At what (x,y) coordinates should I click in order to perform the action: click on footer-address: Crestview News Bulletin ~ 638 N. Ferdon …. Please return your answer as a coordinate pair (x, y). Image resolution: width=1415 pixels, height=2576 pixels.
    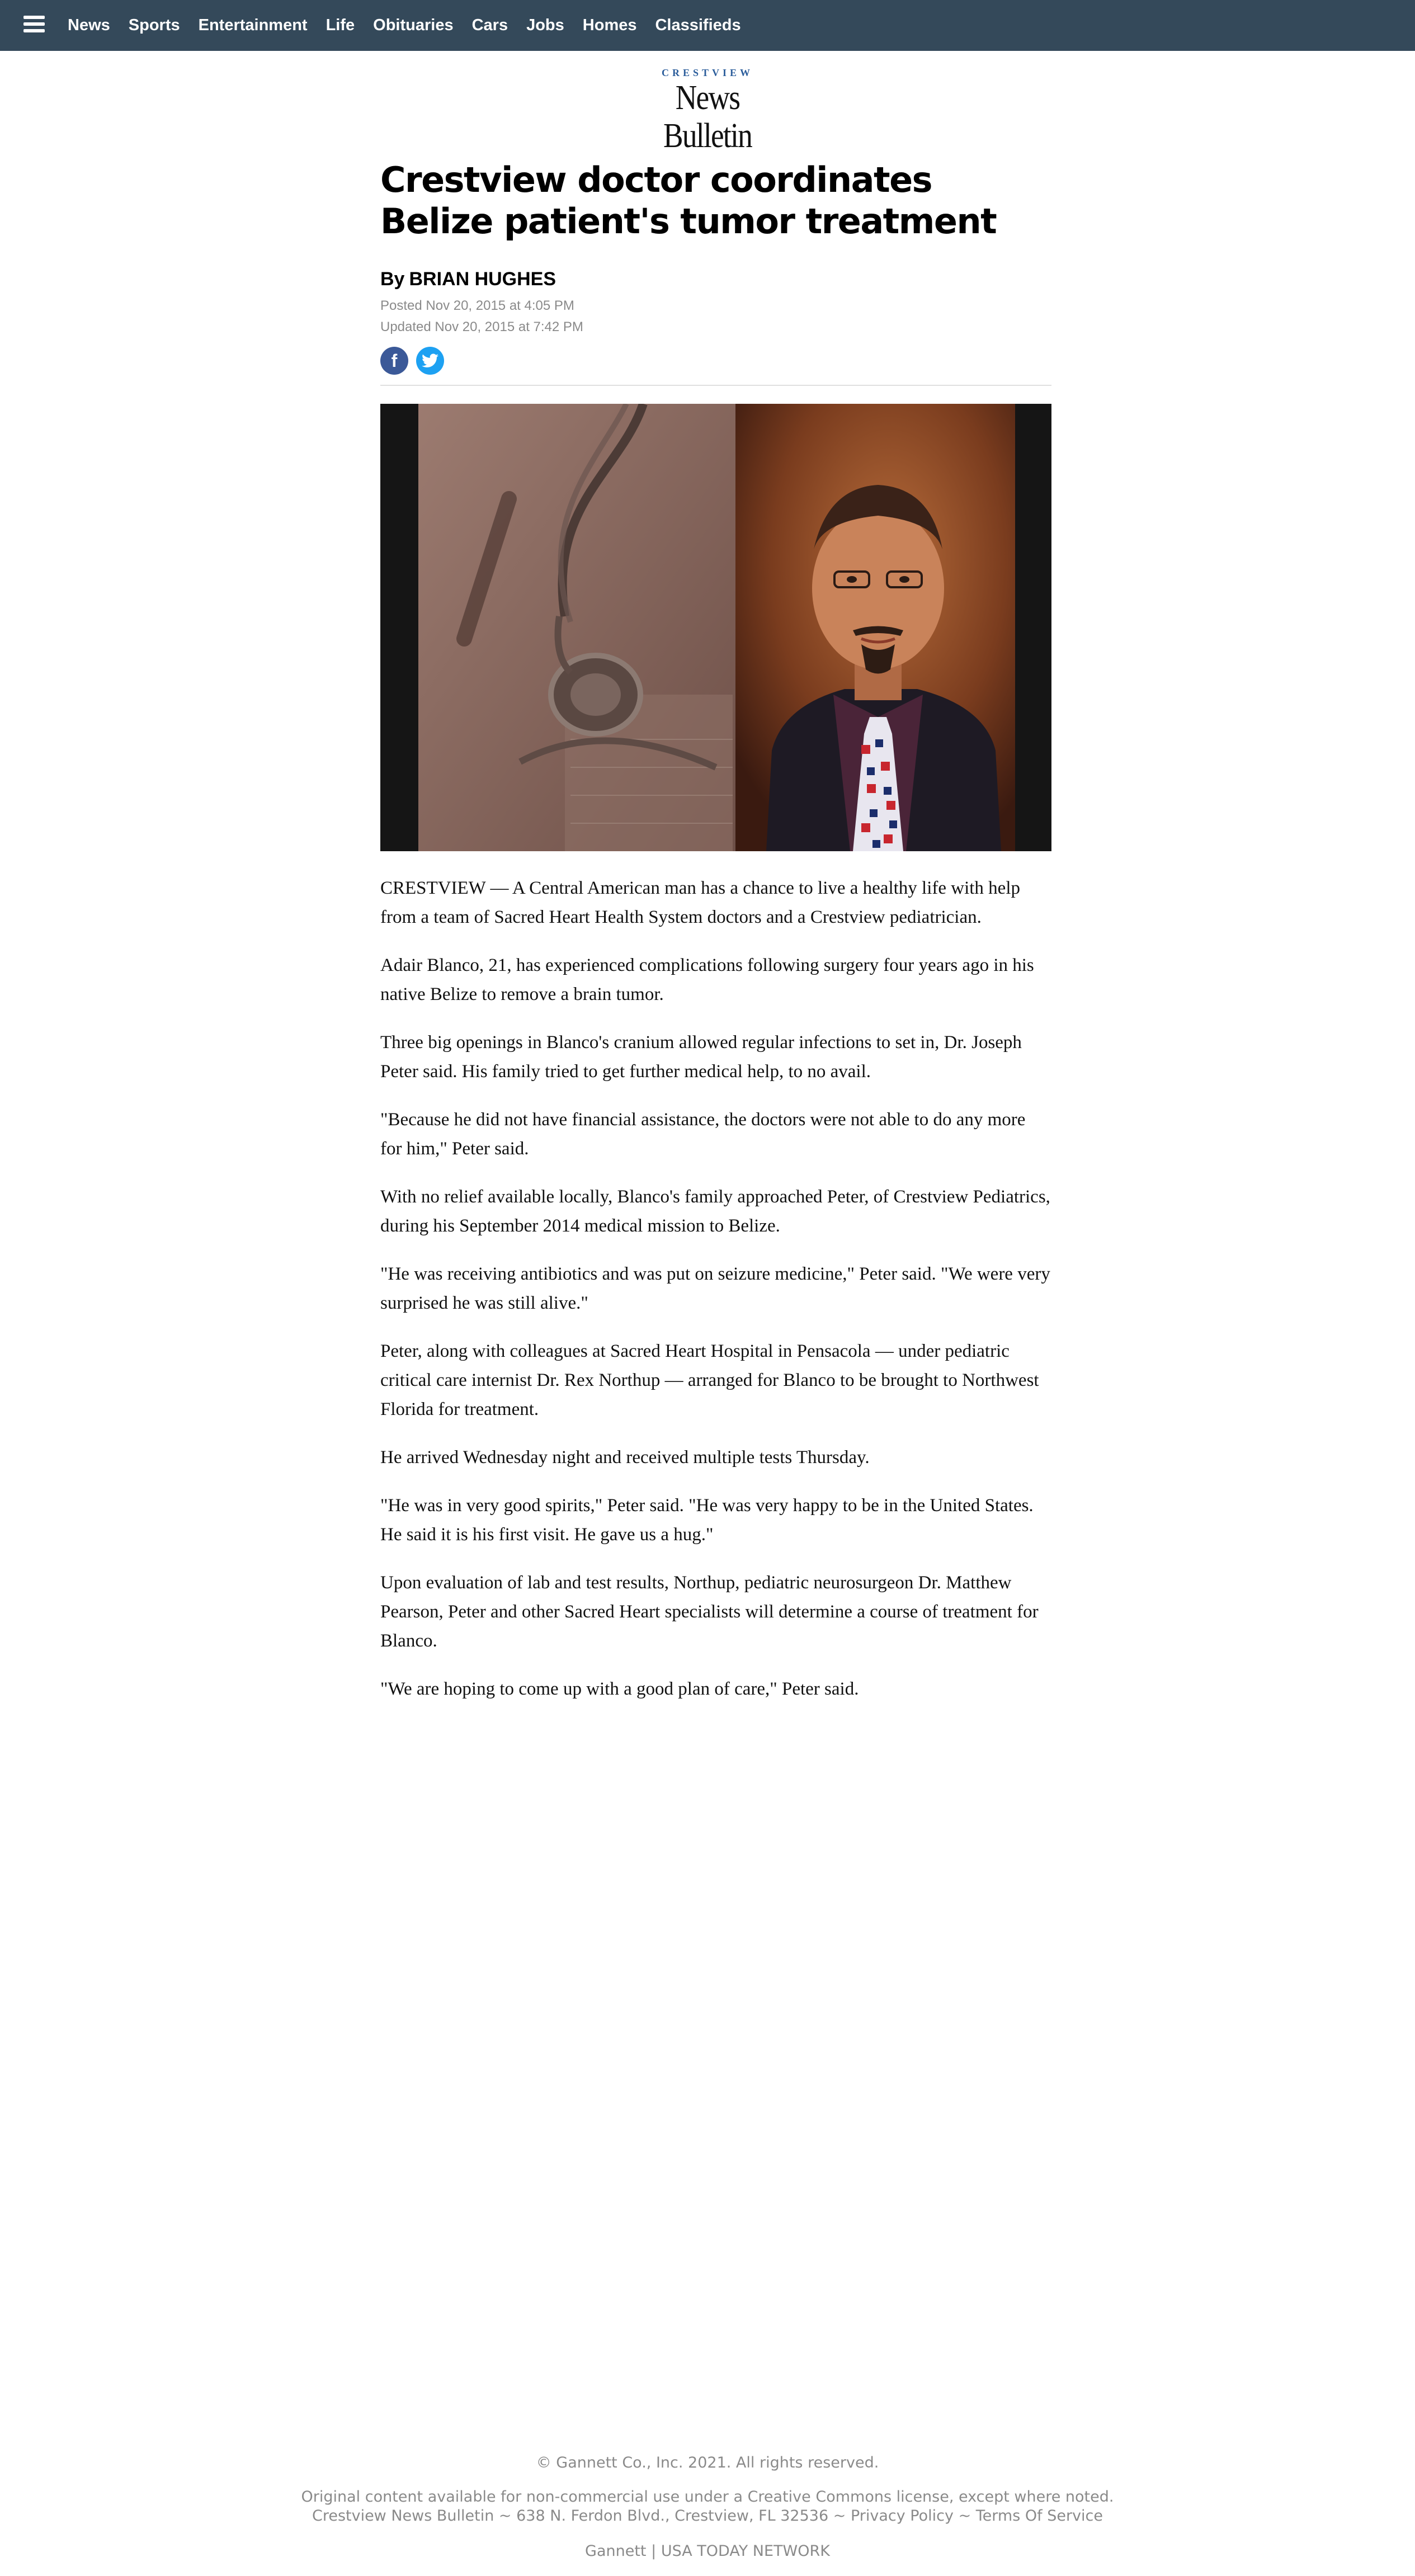
    Looking at the image, I should click on (579, 2516).